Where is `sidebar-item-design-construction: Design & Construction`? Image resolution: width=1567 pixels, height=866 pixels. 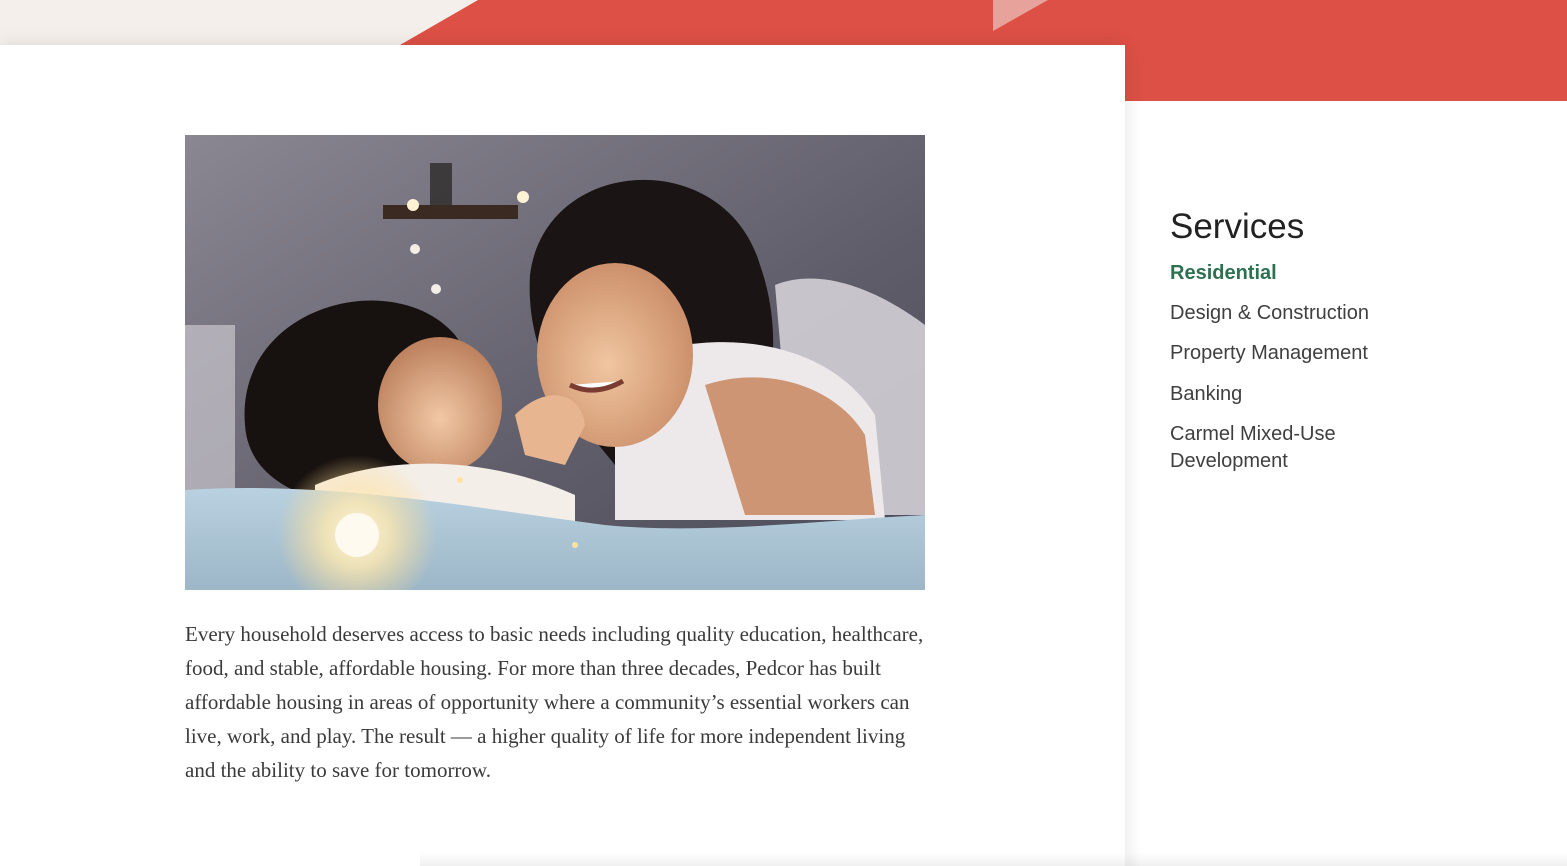
sidebar-item-design-construction: Design & Construction is located at coordinates (1300, 313).